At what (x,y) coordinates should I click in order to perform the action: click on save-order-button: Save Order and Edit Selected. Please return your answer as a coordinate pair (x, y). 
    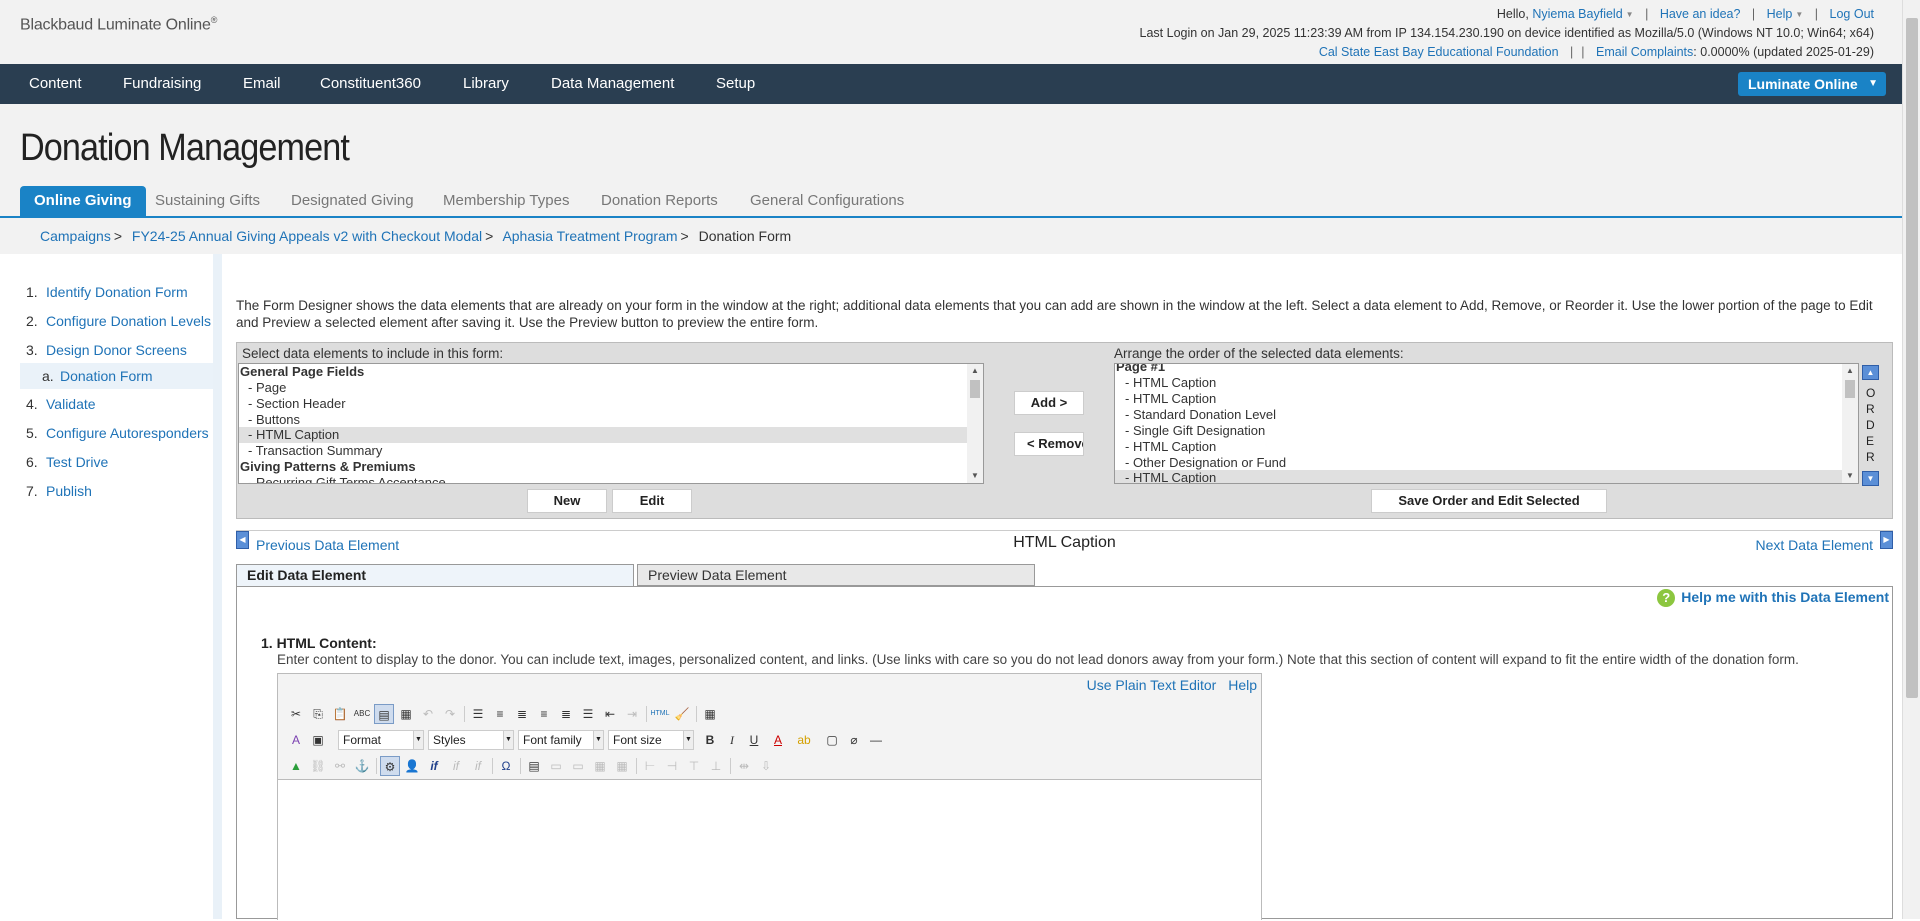
    Looking at the image, I should click on (1489, 501).